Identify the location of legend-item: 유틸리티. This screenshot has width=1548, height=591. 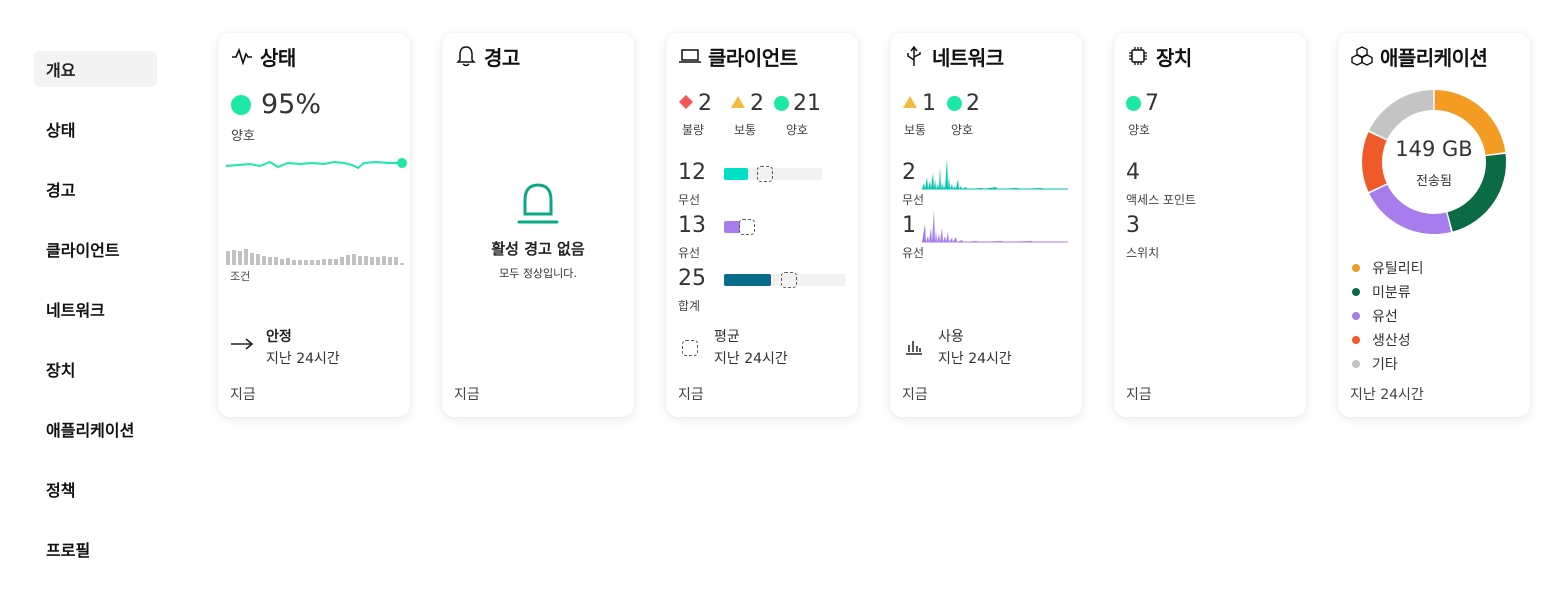
(1388, 268).